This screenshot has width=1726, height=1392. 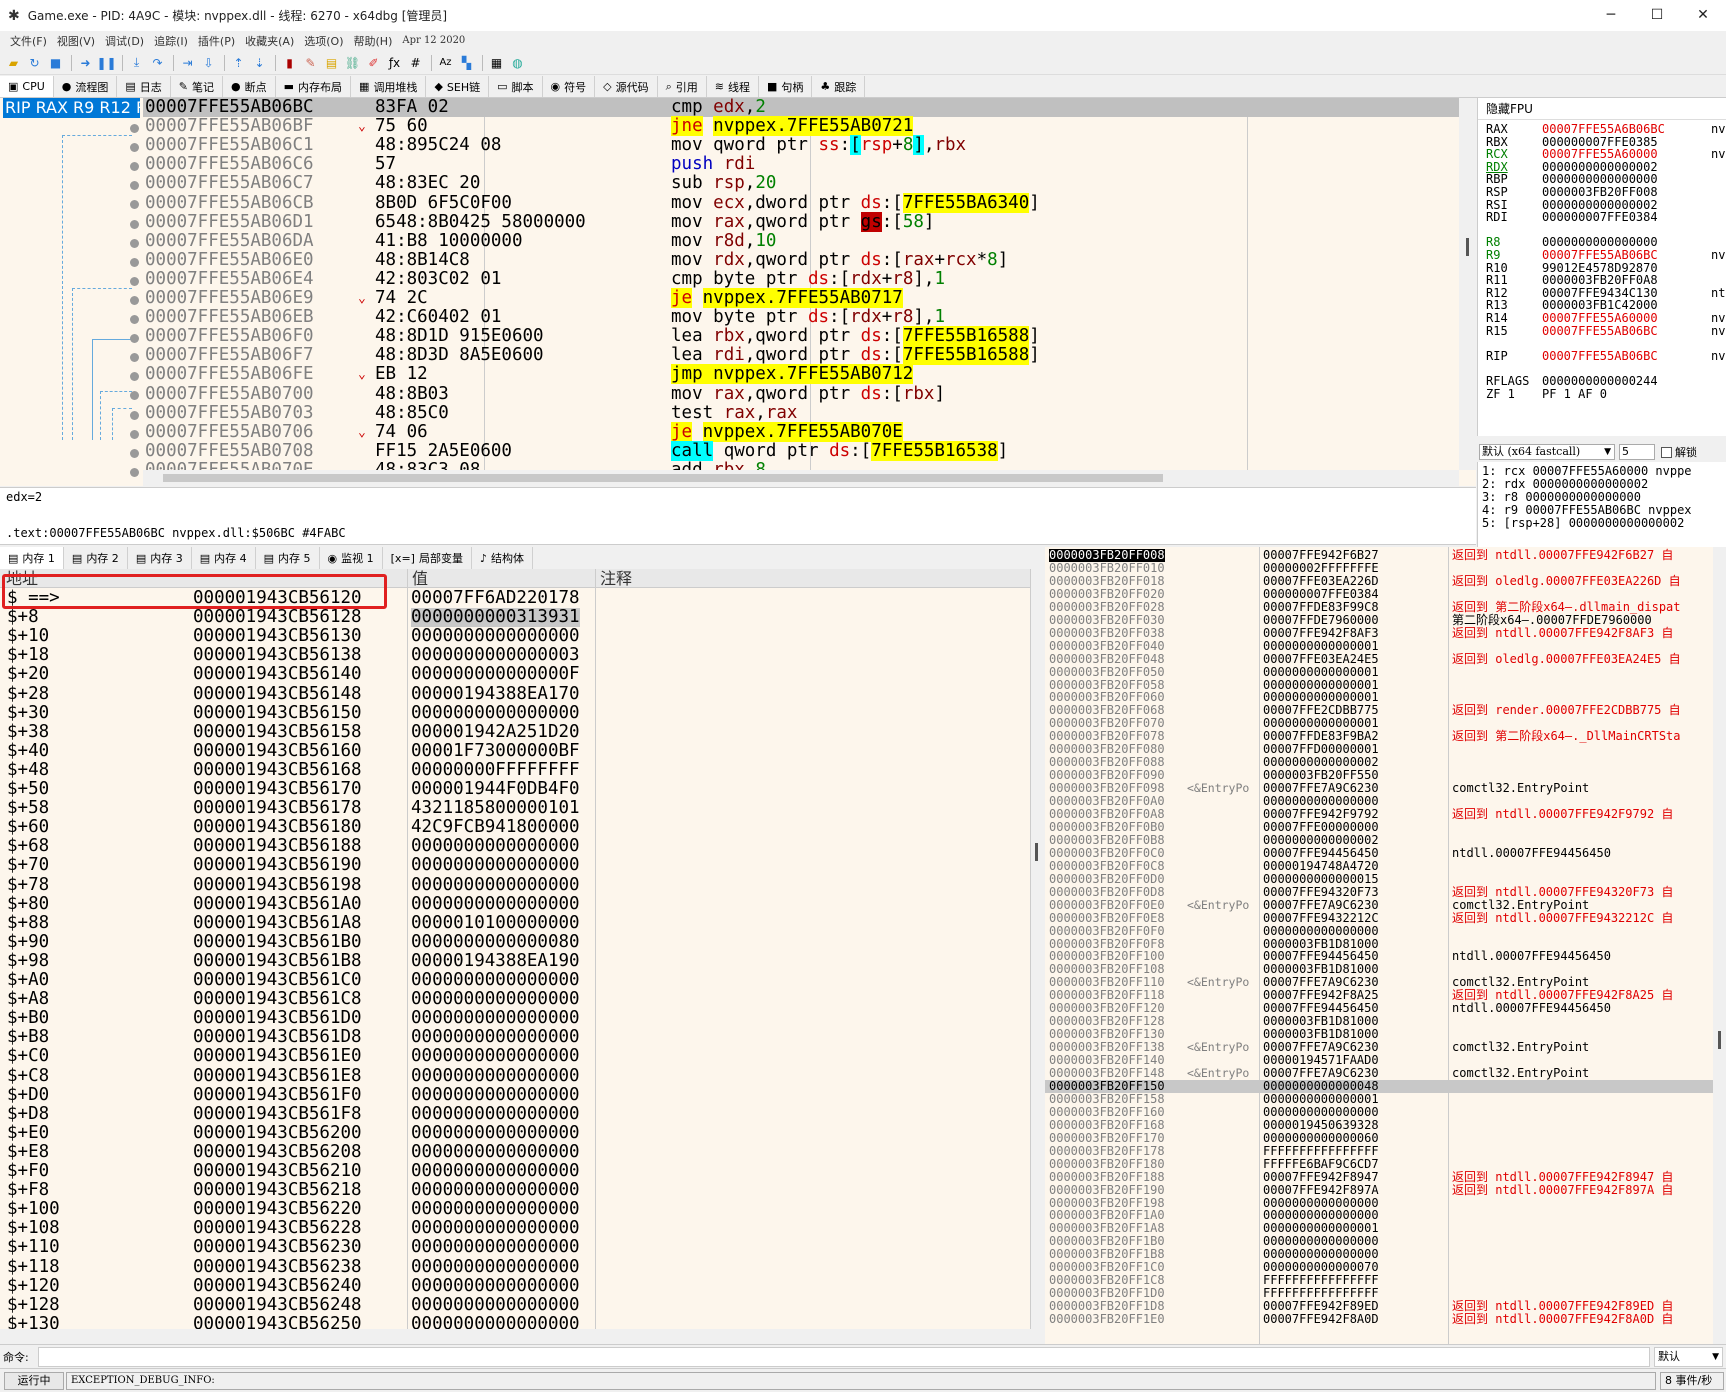 What do you see at coordinates (295, 655) in the screenshot?
I see `dump-row: $+18 000001943CB56138 0000000000000003` at bounding box center [295, 655].